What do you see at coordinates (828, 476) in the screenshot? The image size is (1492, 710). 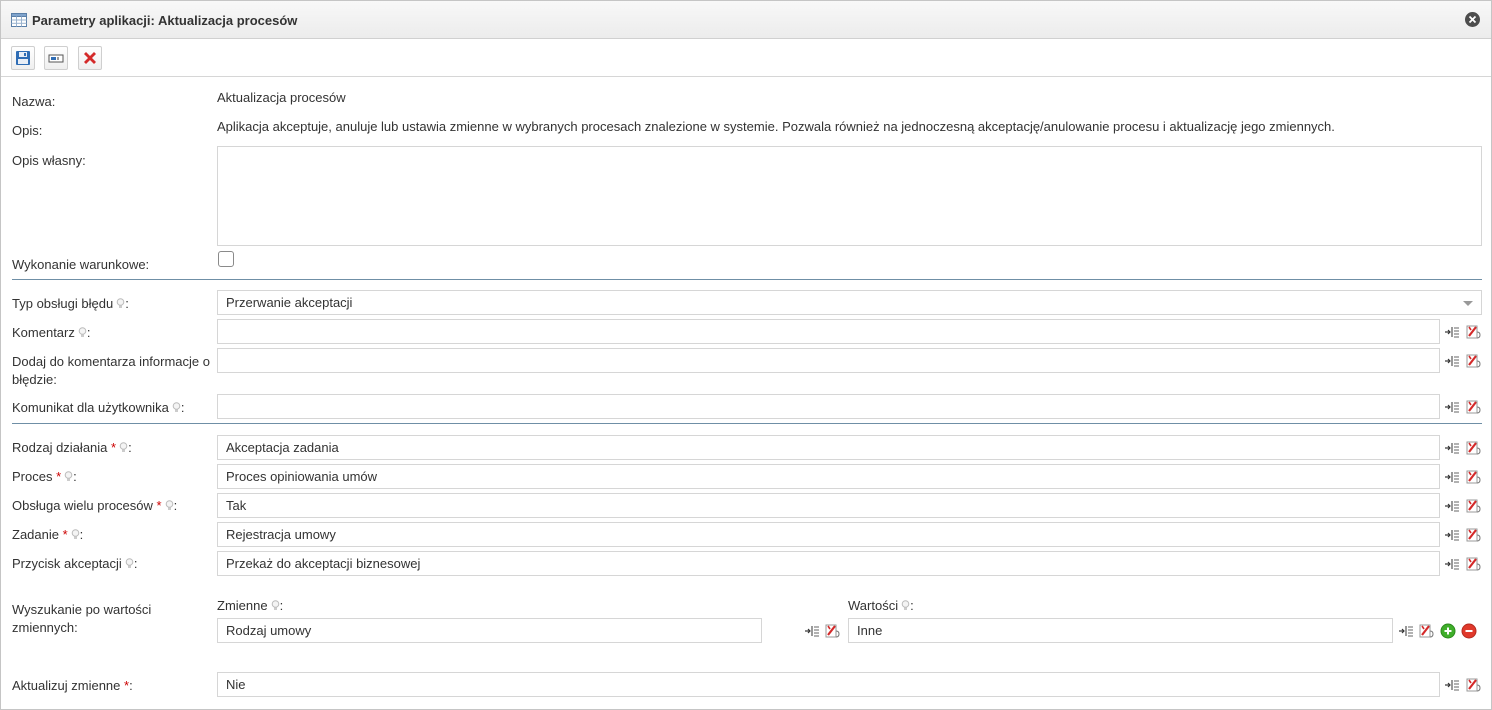 I see `process-input: Proces opiniowania umów` at bounding box center [828, 476].